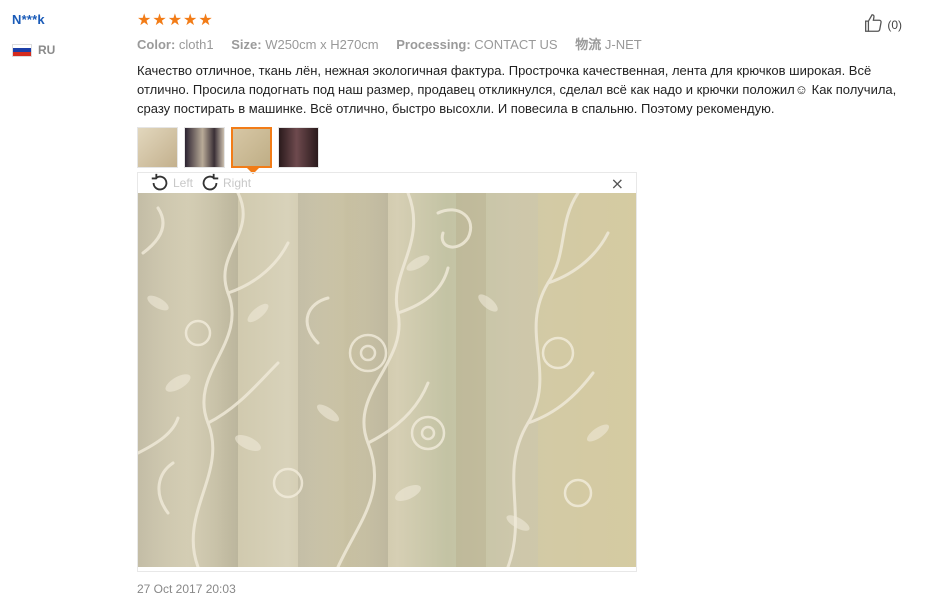  I want to click on rotate-left-label: Left, so click(183, 183).